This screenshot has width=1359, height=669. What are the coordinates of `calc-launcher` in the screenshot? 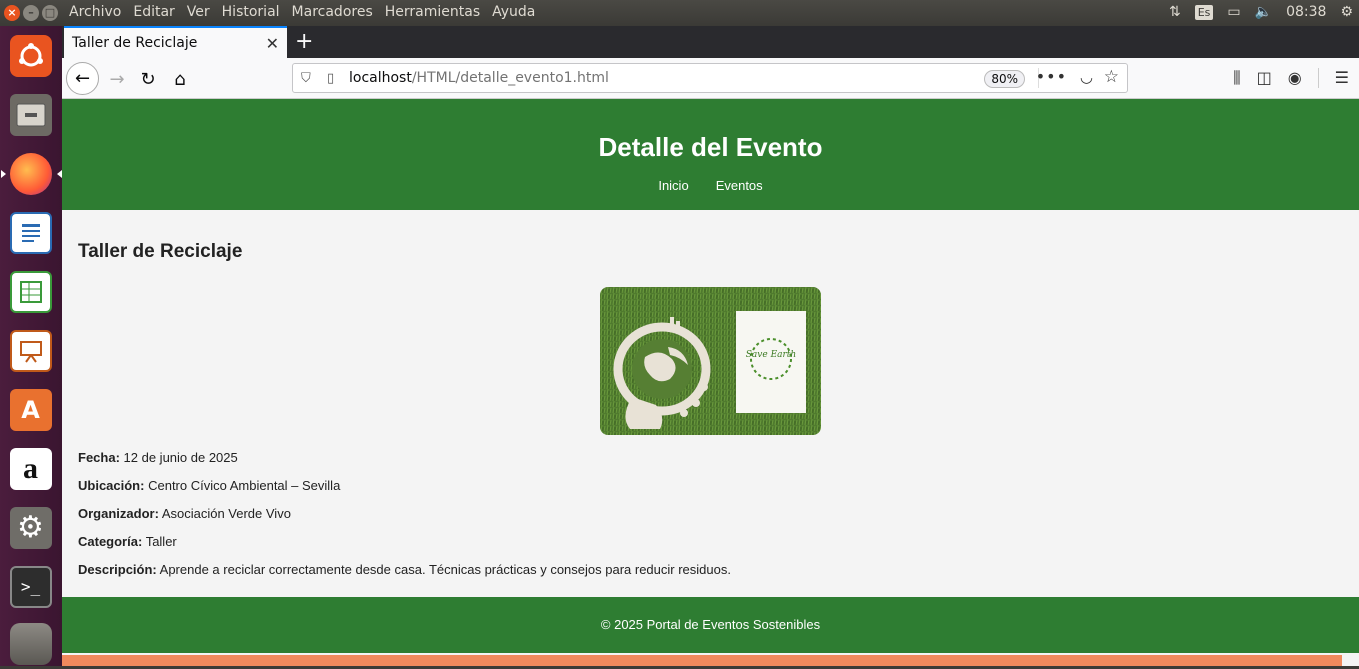 It's located at (30, 291).